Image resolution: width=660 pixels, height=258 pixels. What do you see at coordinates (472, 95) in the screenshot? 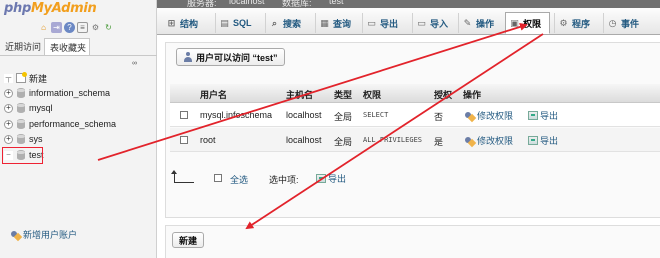
I see `column-header-action: 操作` at bounding box center [472, 95].